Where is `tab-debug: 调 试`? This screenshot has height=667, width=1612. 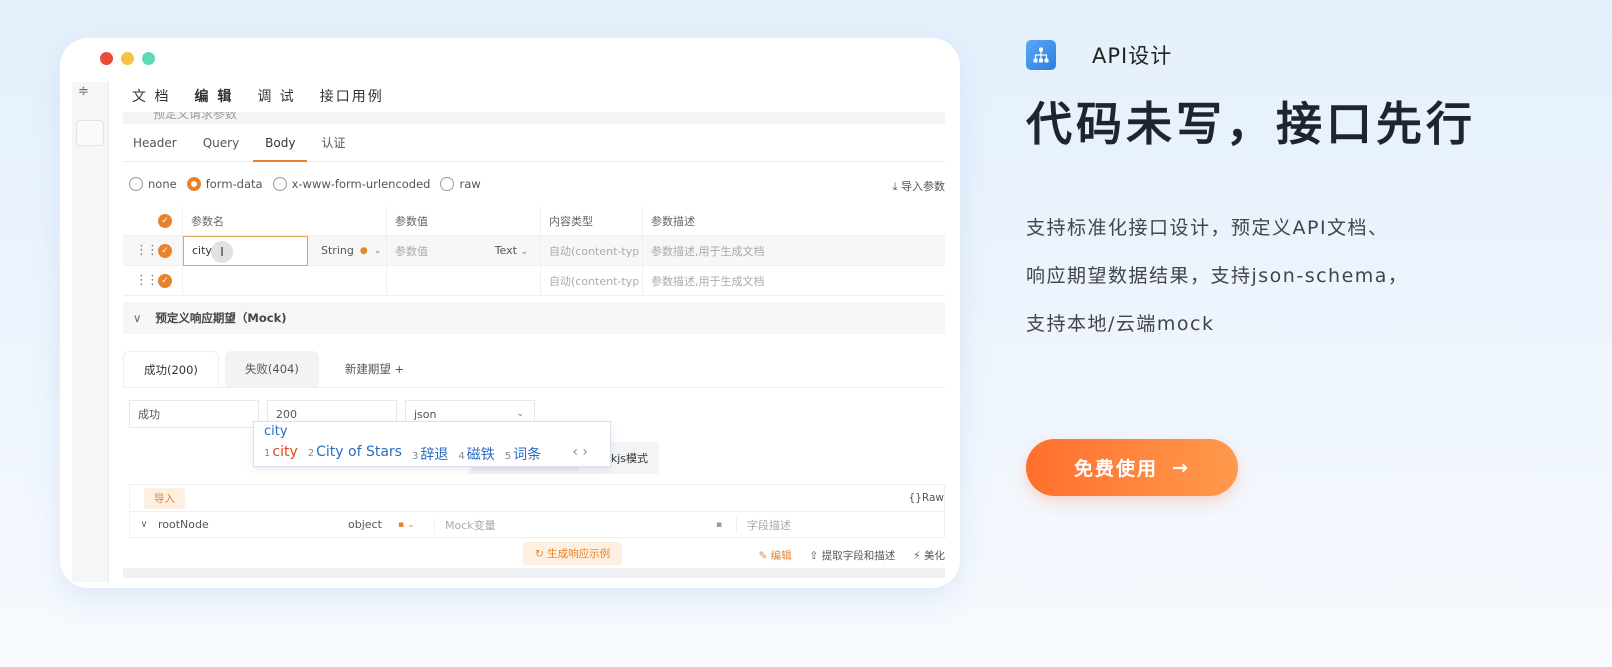
tab-debug: 调 试 is located at coordinates (276, 96).